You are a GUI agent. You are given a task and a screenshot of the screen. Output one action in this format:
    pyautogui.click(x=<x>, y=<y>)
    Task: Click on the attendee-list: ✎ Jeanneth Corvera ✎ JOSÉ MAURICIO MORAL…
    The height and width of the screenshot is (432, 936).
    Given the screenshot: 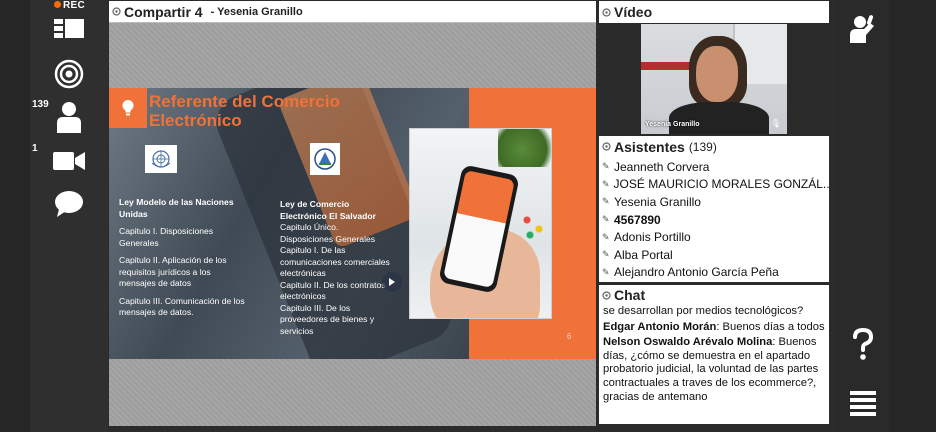 What is the action you would take?
    pyautogui.click(x=714, y=219)
    